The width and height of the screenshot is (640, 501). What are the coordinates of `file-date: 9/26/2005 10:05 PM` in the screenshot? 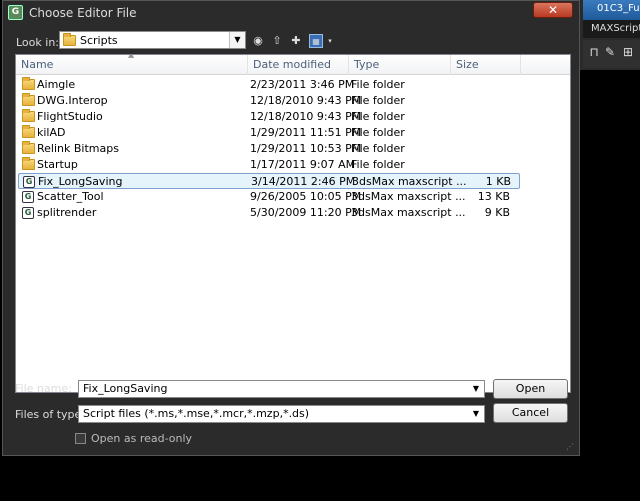 It's located at (306, 196).